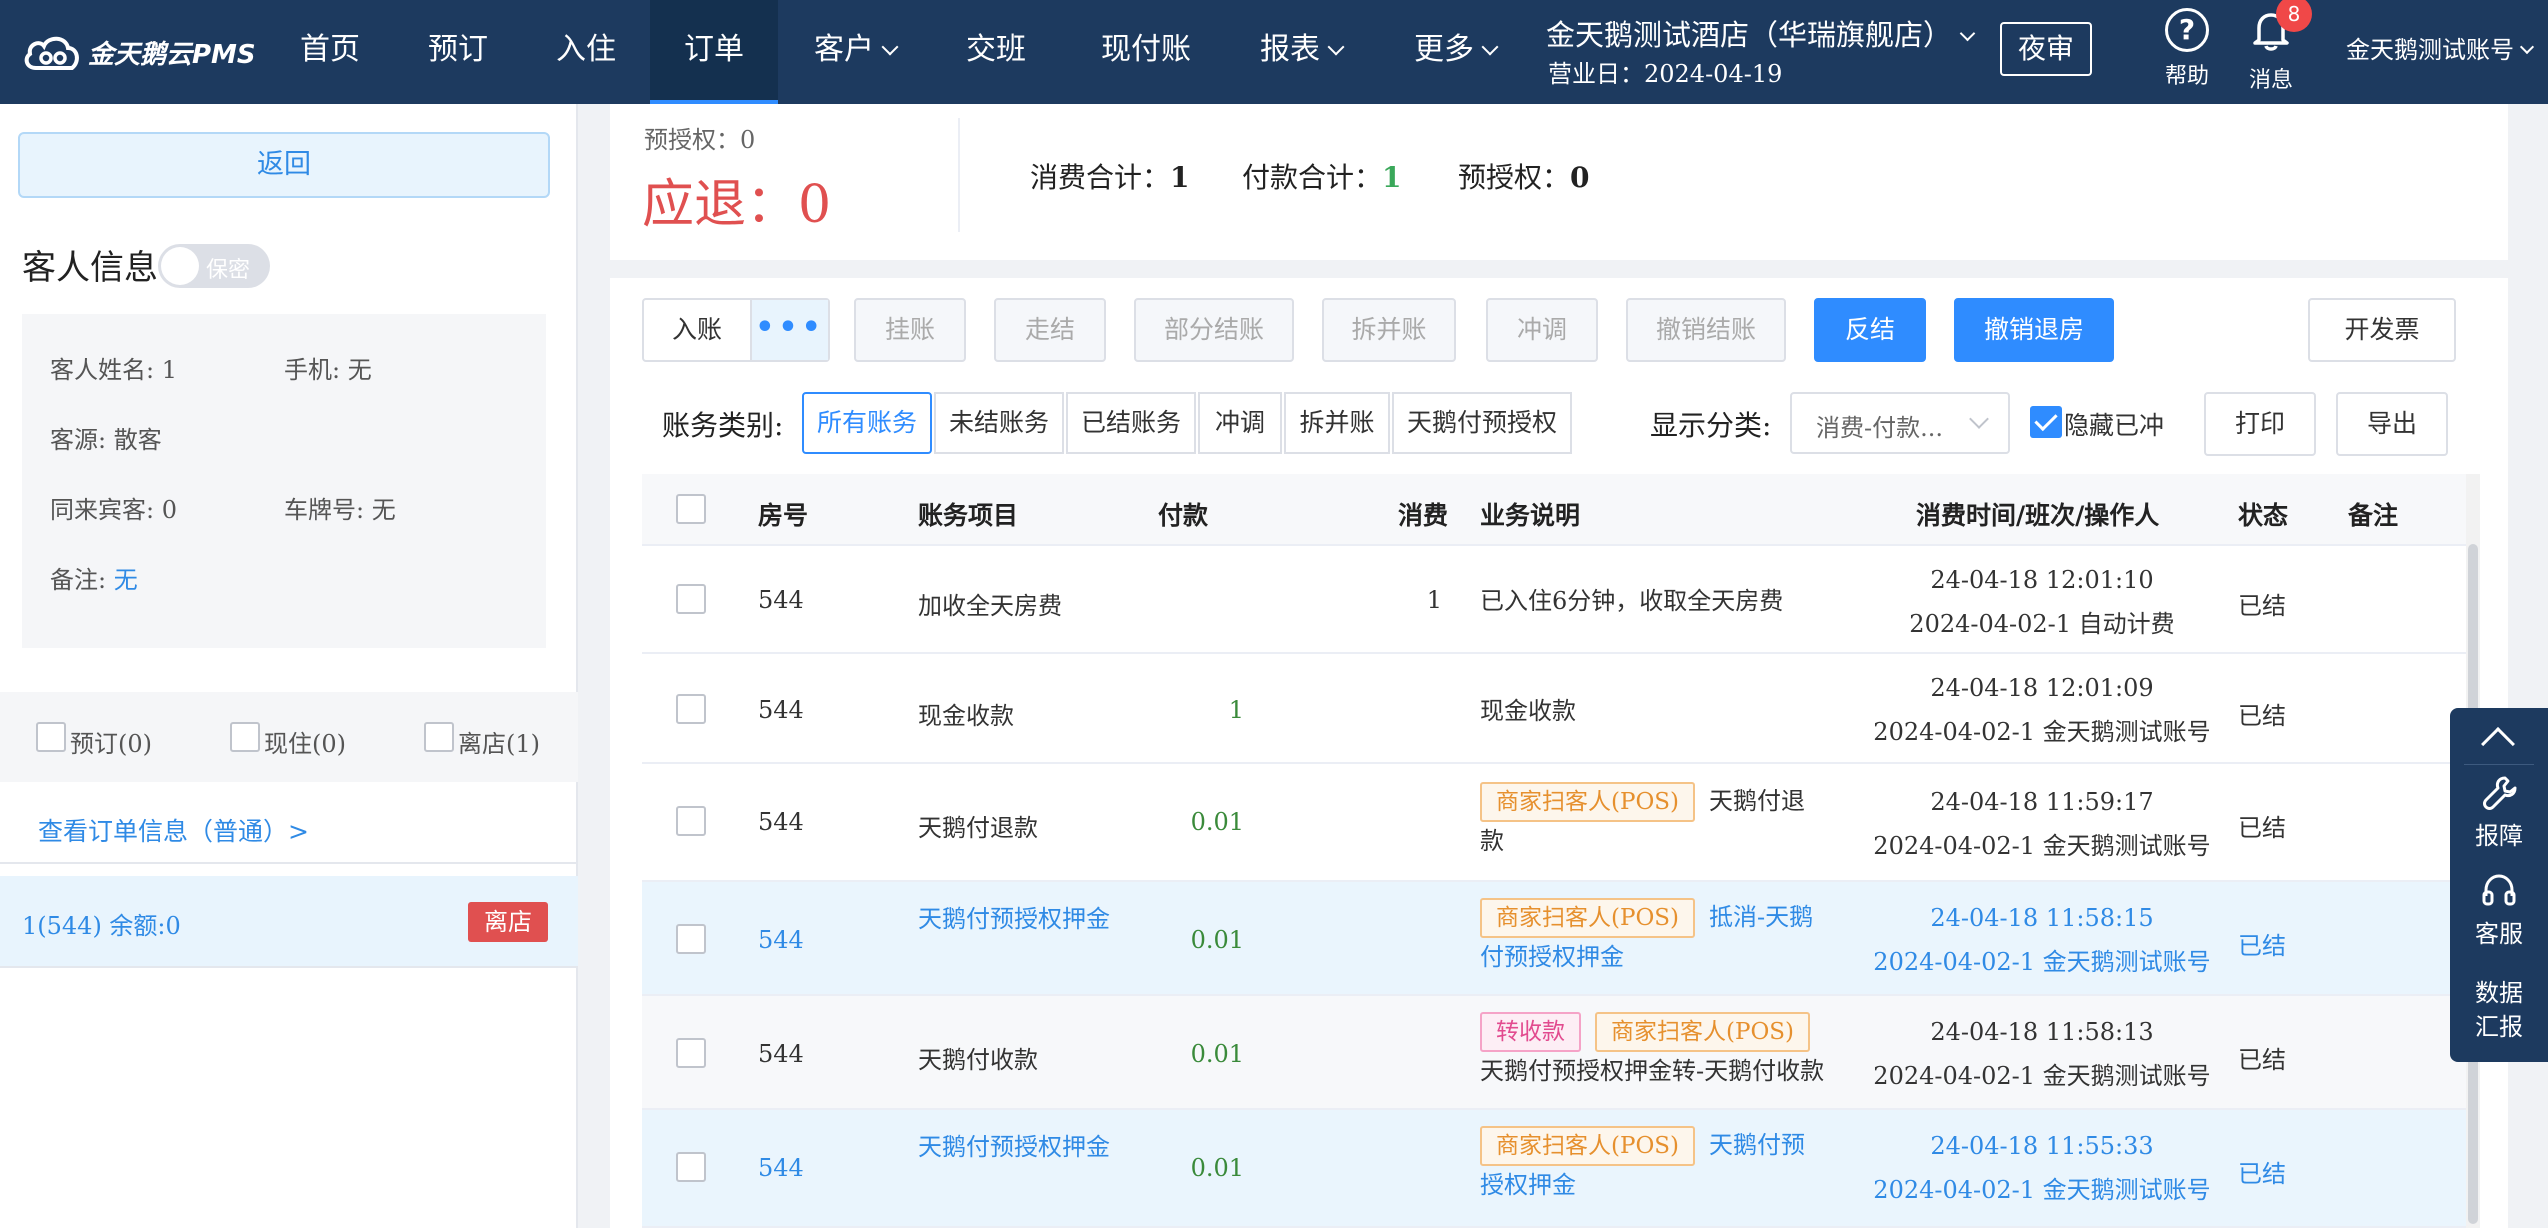  Describe the element at coordinates (1337, 423) in the screenshot. I see `tab-split-merge: 拆并账` at that location.